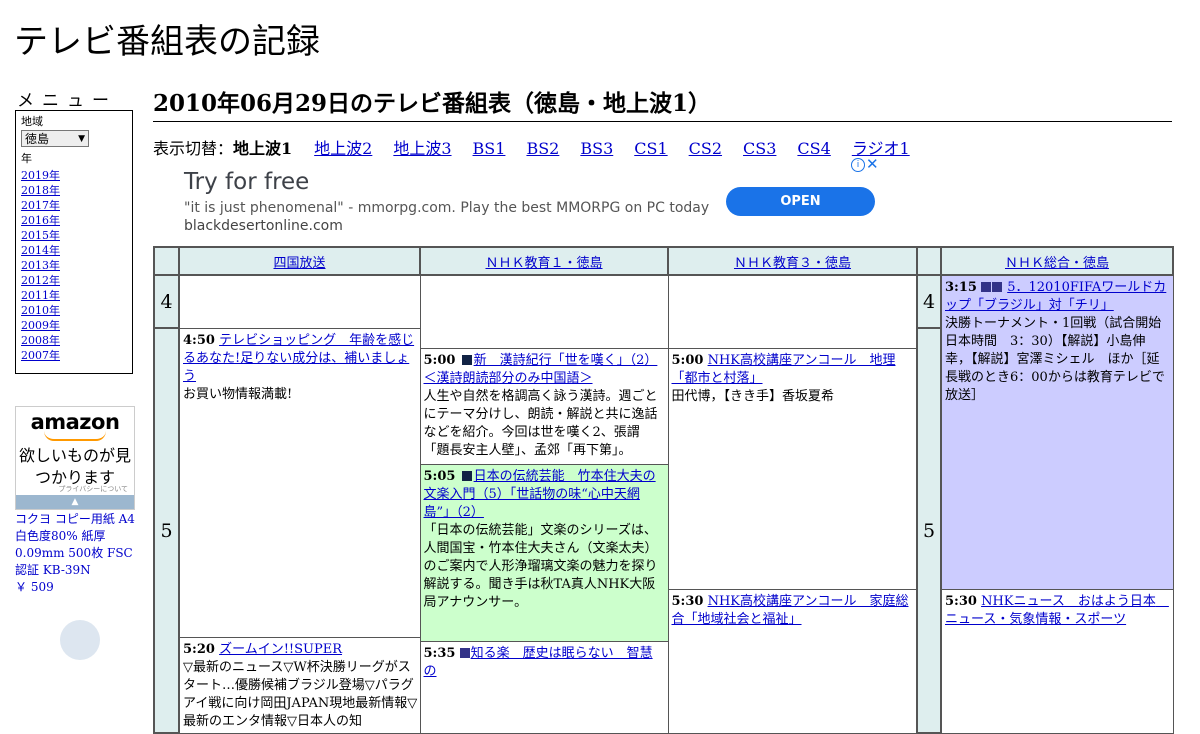  I want to click on channel-link-etv1: ＮＨＫ教育１・徳島, so click(543, 263).